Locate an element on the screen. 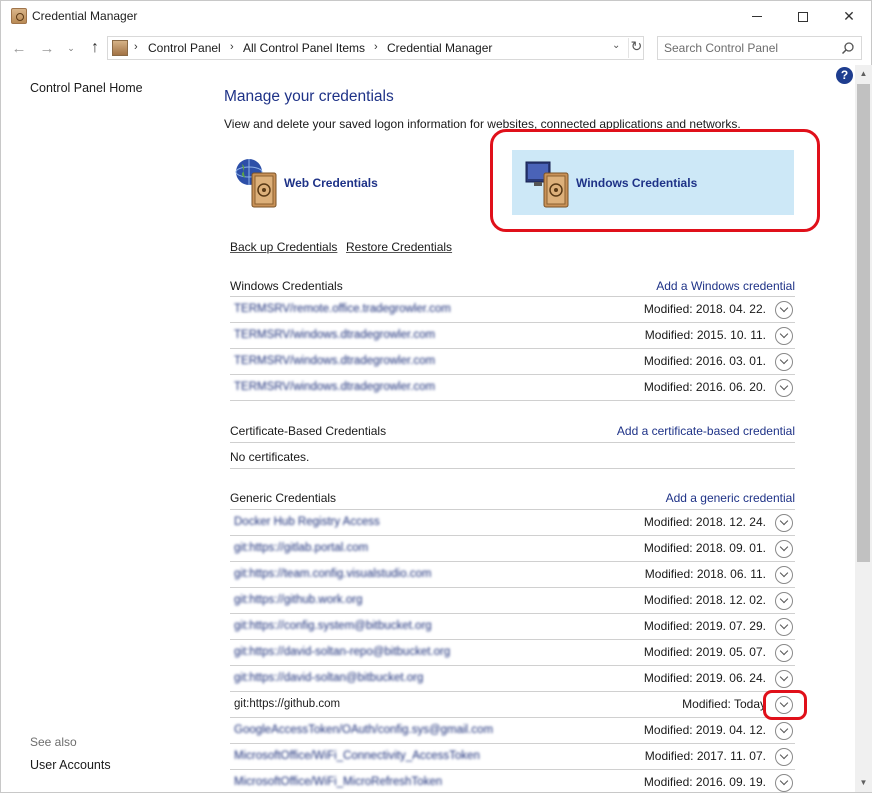  no-certificates-text: No certificates. is located at coordinates (270, 457).